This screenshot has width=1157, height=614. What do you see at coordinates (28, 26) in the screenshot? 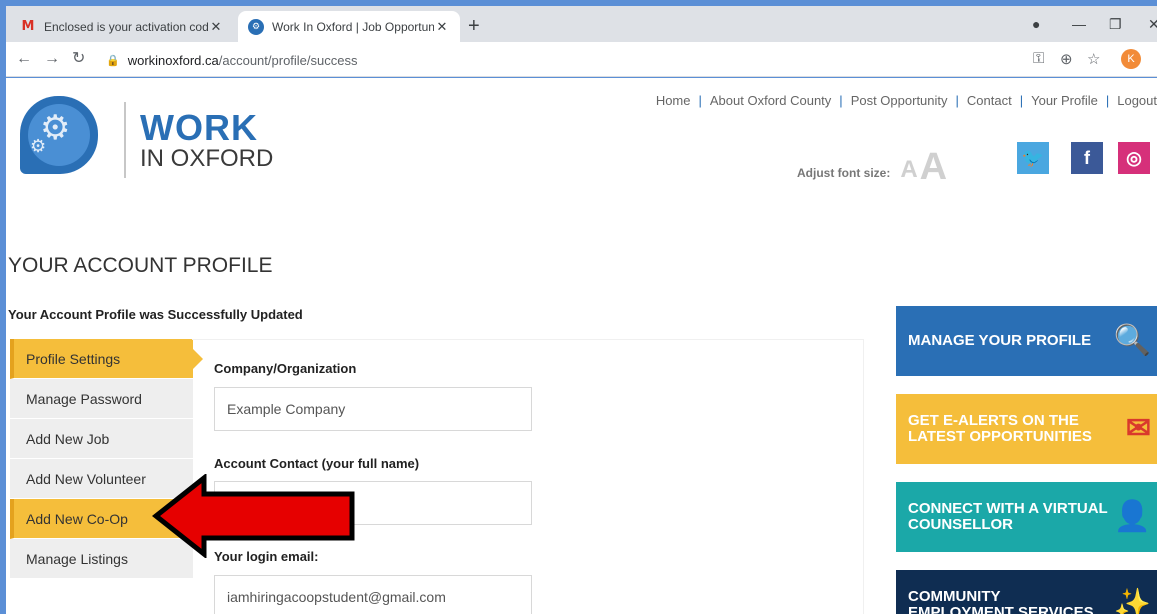
I see `gmail-icon: M` at bounding box center [28, 26].